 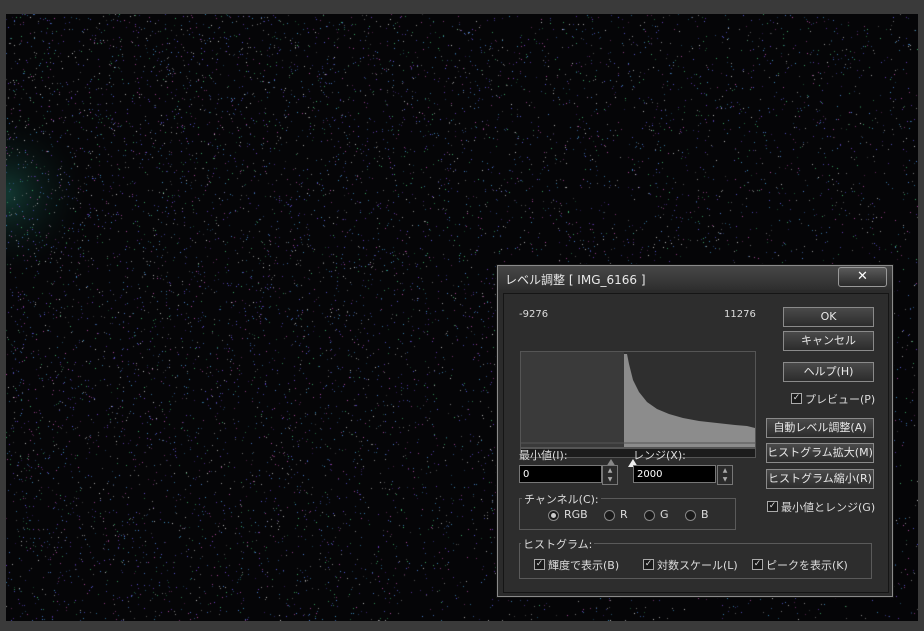 What do you see at coordinates (534, 314) in the screenshot?
I see `hist-min-label: -9276` at bounding box center [534, 314].